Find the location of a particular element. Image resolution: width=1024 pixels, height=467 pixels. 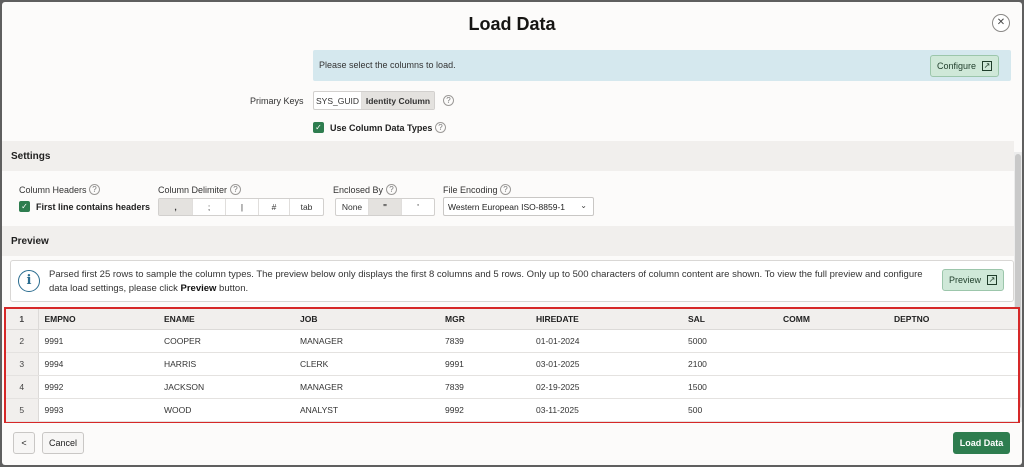

enclosed-single-quote: ' is located at coordinates (418, 207).